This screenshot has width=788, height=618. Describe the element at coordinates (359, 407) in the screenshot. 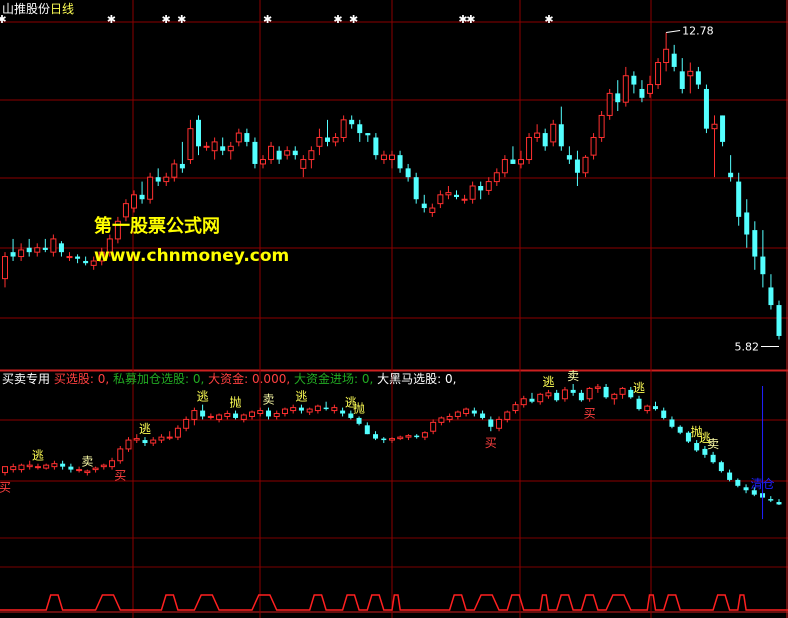

I see `signal-label: 抛` at that location.